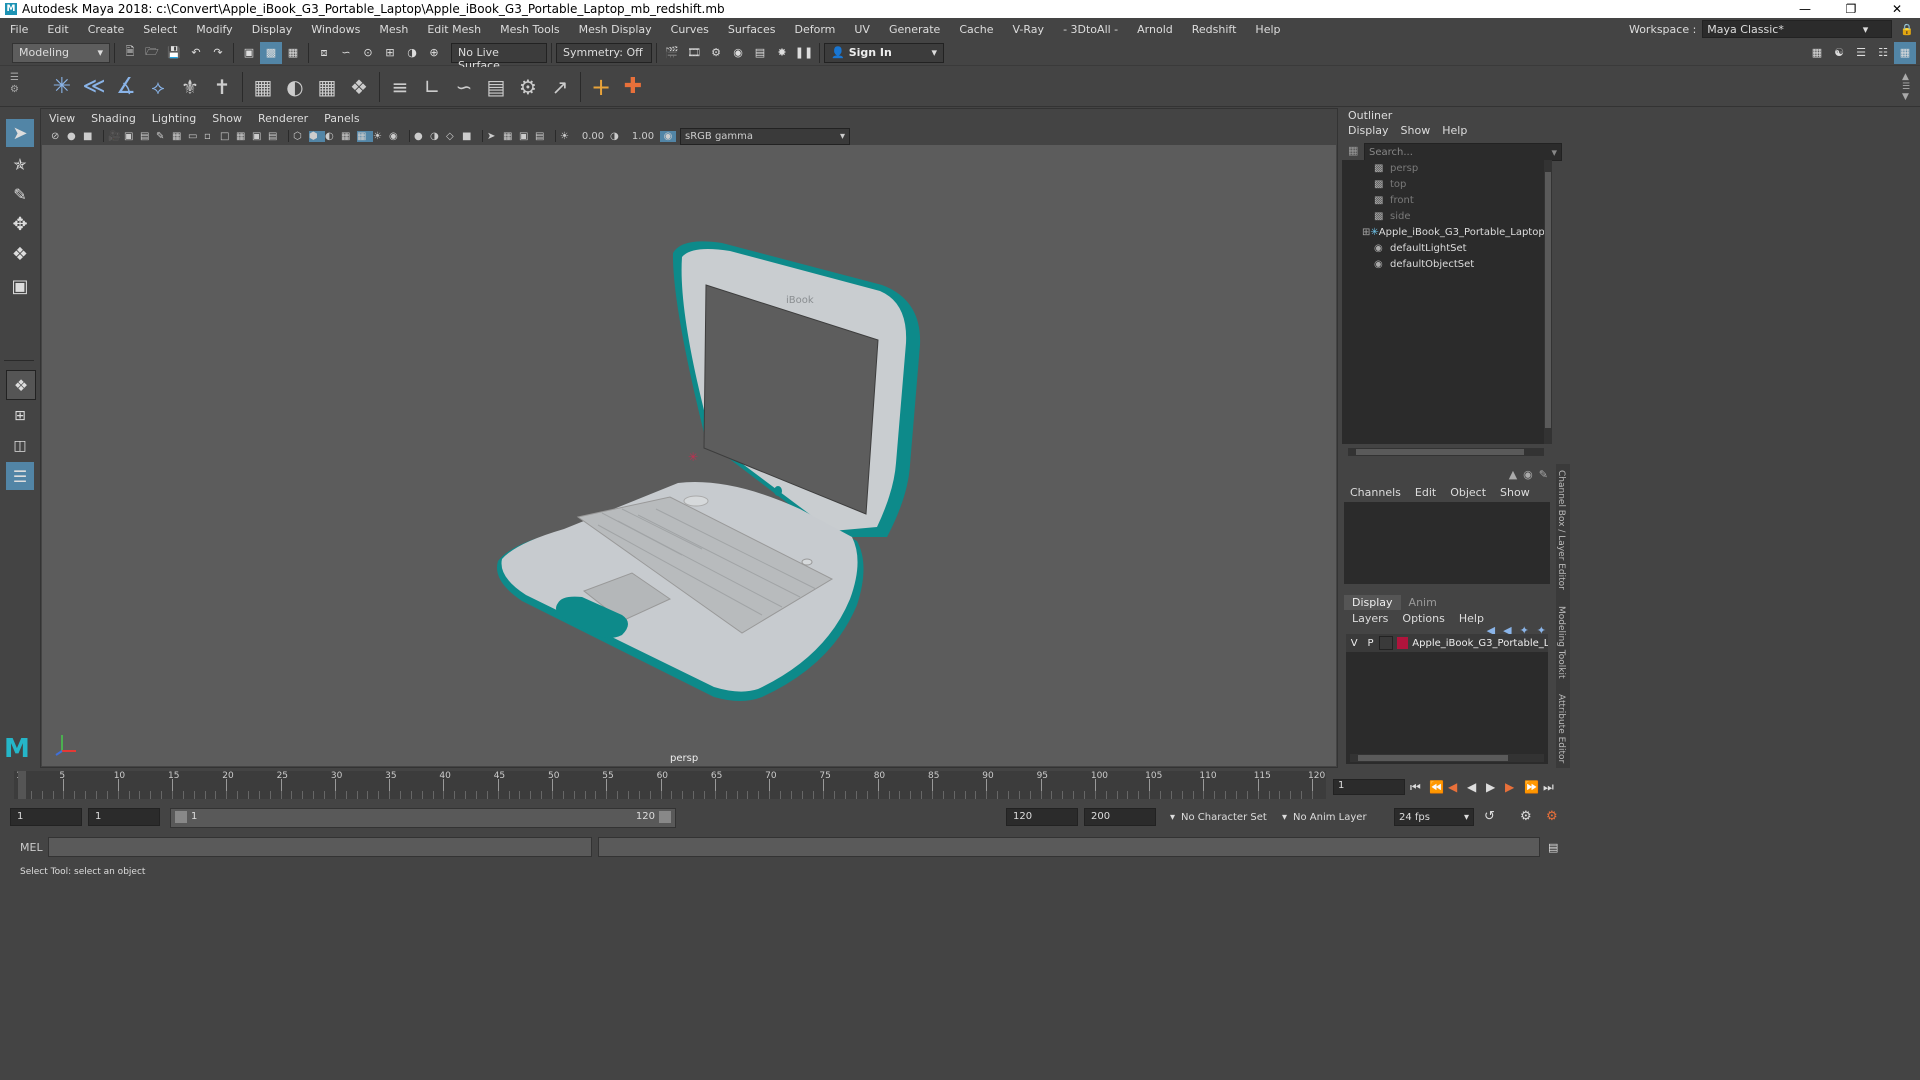  Describe the element at coordinates (615, 29) in the screenshot. I see `menu-mesh-display: Mesh Display` at that location.